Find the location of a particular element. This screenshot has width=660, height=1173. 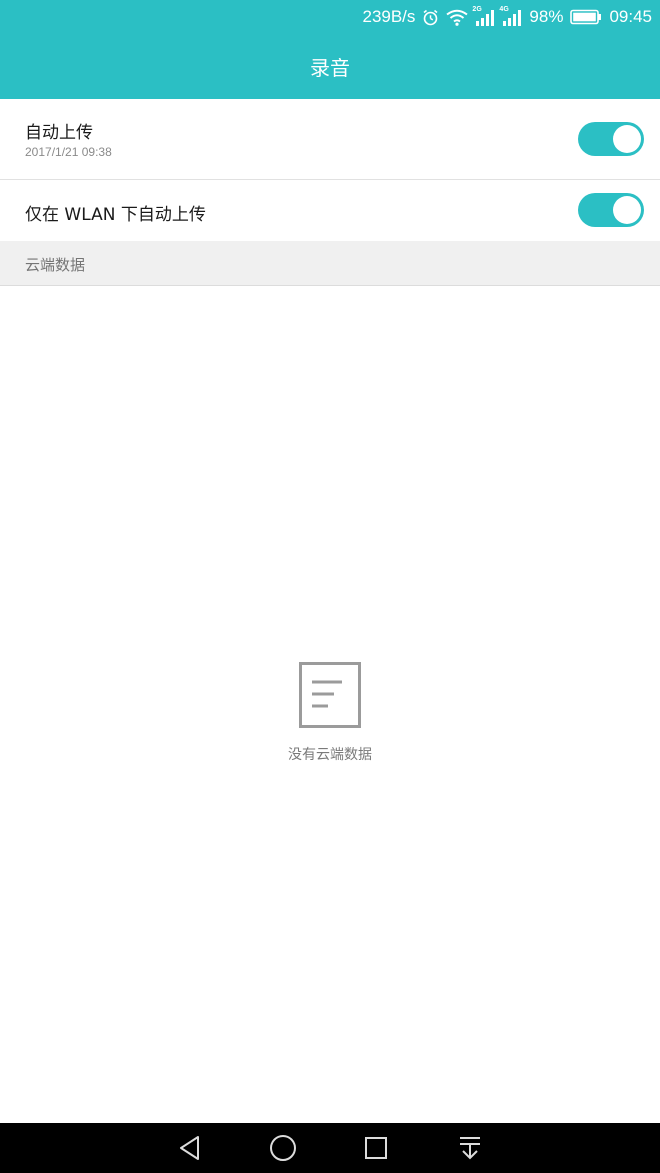

auto-upload-toggle is located at coordinates (611, 139).